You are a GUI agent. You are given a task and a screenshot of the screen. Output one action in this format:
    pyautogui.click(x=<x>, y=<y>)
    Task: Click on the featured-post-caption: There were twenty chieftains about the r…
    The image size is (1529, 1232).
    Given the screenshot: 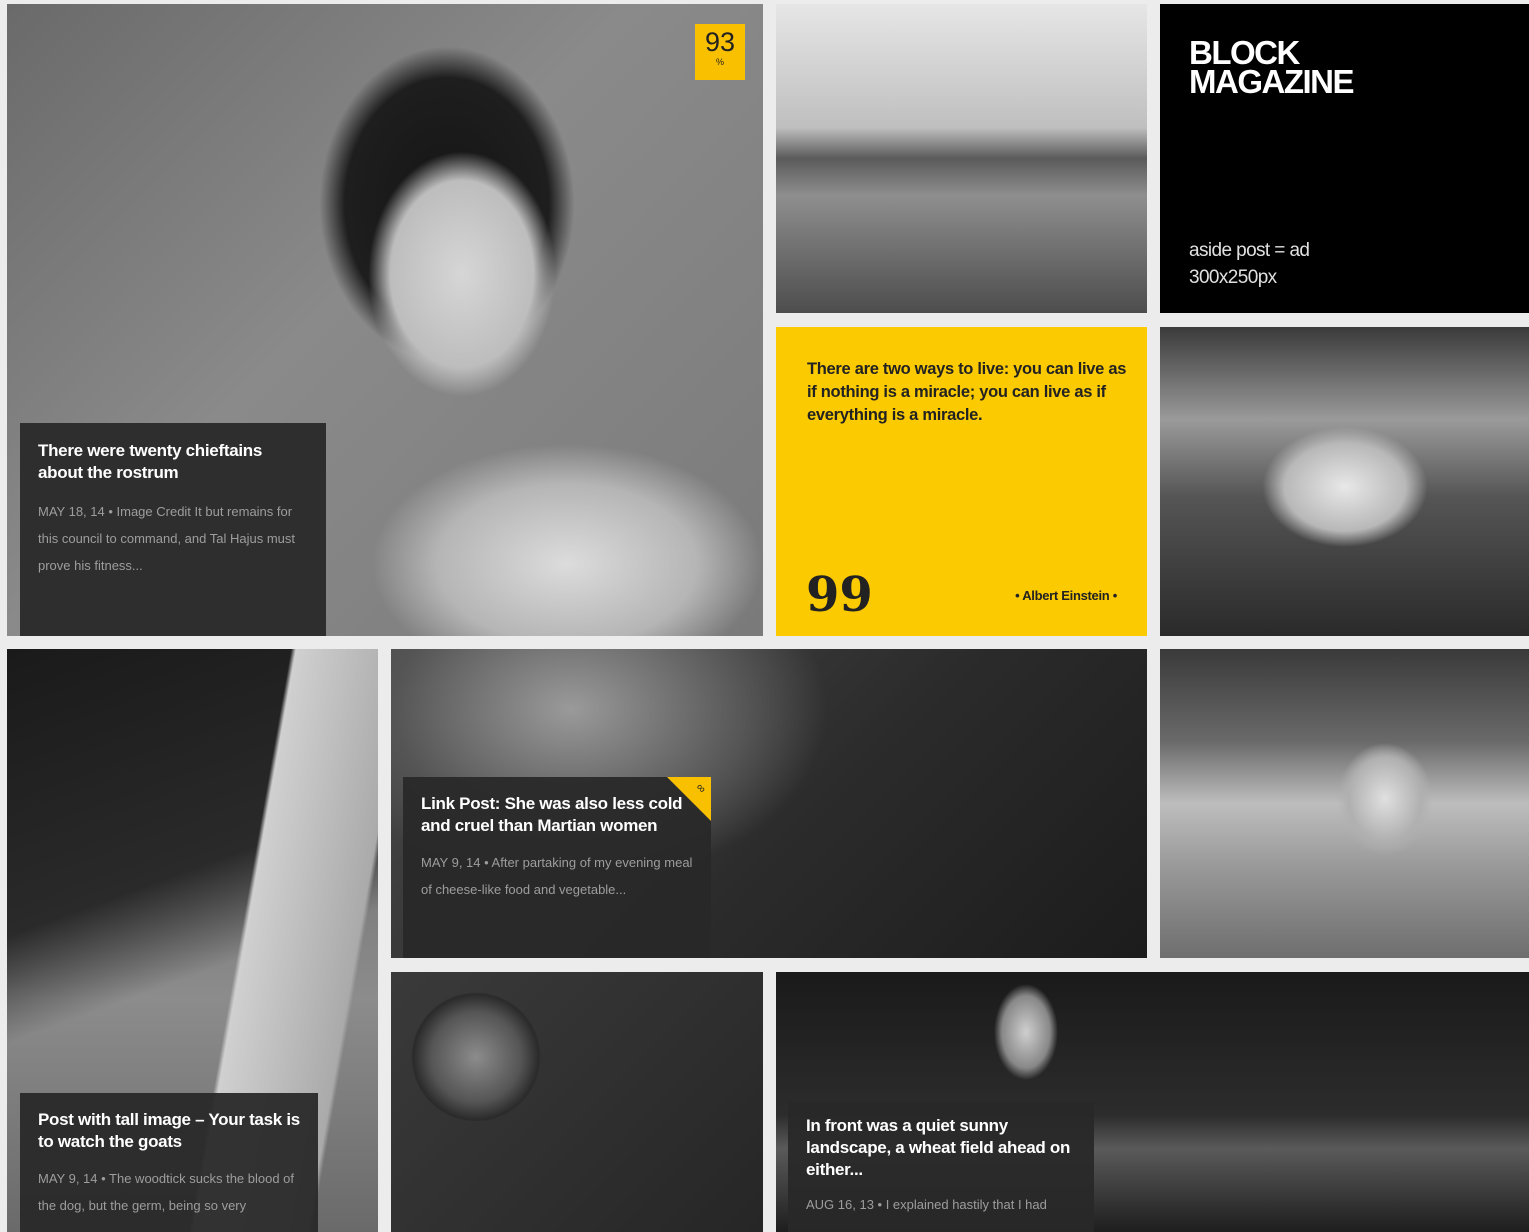 What is the action you would take?
    pyautogui.click(x=173, y=529)
    